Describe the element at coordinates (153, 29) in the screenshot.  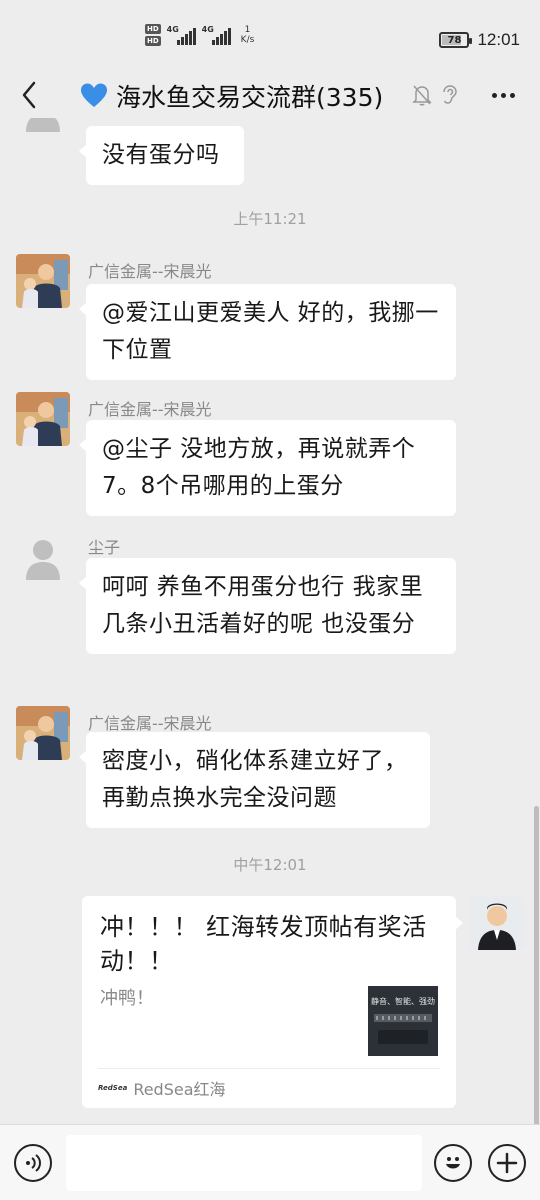
I see `hd-badge-sim1: HD` at that location.